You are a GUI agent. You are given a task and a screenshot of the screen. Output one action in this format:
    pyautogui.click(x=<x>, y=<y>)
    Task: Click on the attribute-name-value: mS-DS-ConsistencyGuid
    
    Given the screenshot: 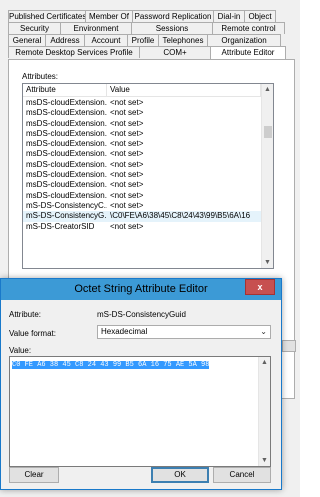 What is the action you would take?
    pyautogui.click(x=141, y=314)
    